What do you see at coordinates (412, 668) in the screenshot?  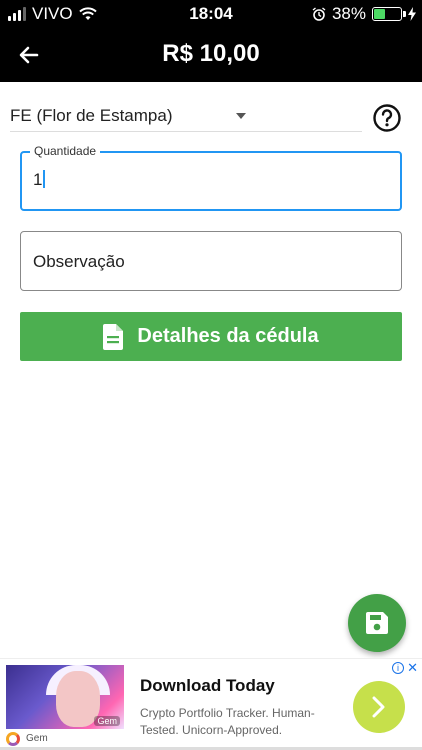 I see `ad-close-icon: ✕` at bounding box center [412, 668].